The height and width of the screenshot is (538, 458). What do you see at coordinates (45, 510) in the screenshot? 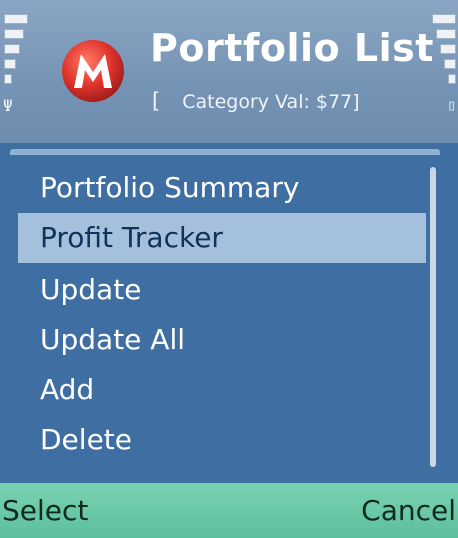
I see `select-softkey: Select` at bounding box center [45, 510].